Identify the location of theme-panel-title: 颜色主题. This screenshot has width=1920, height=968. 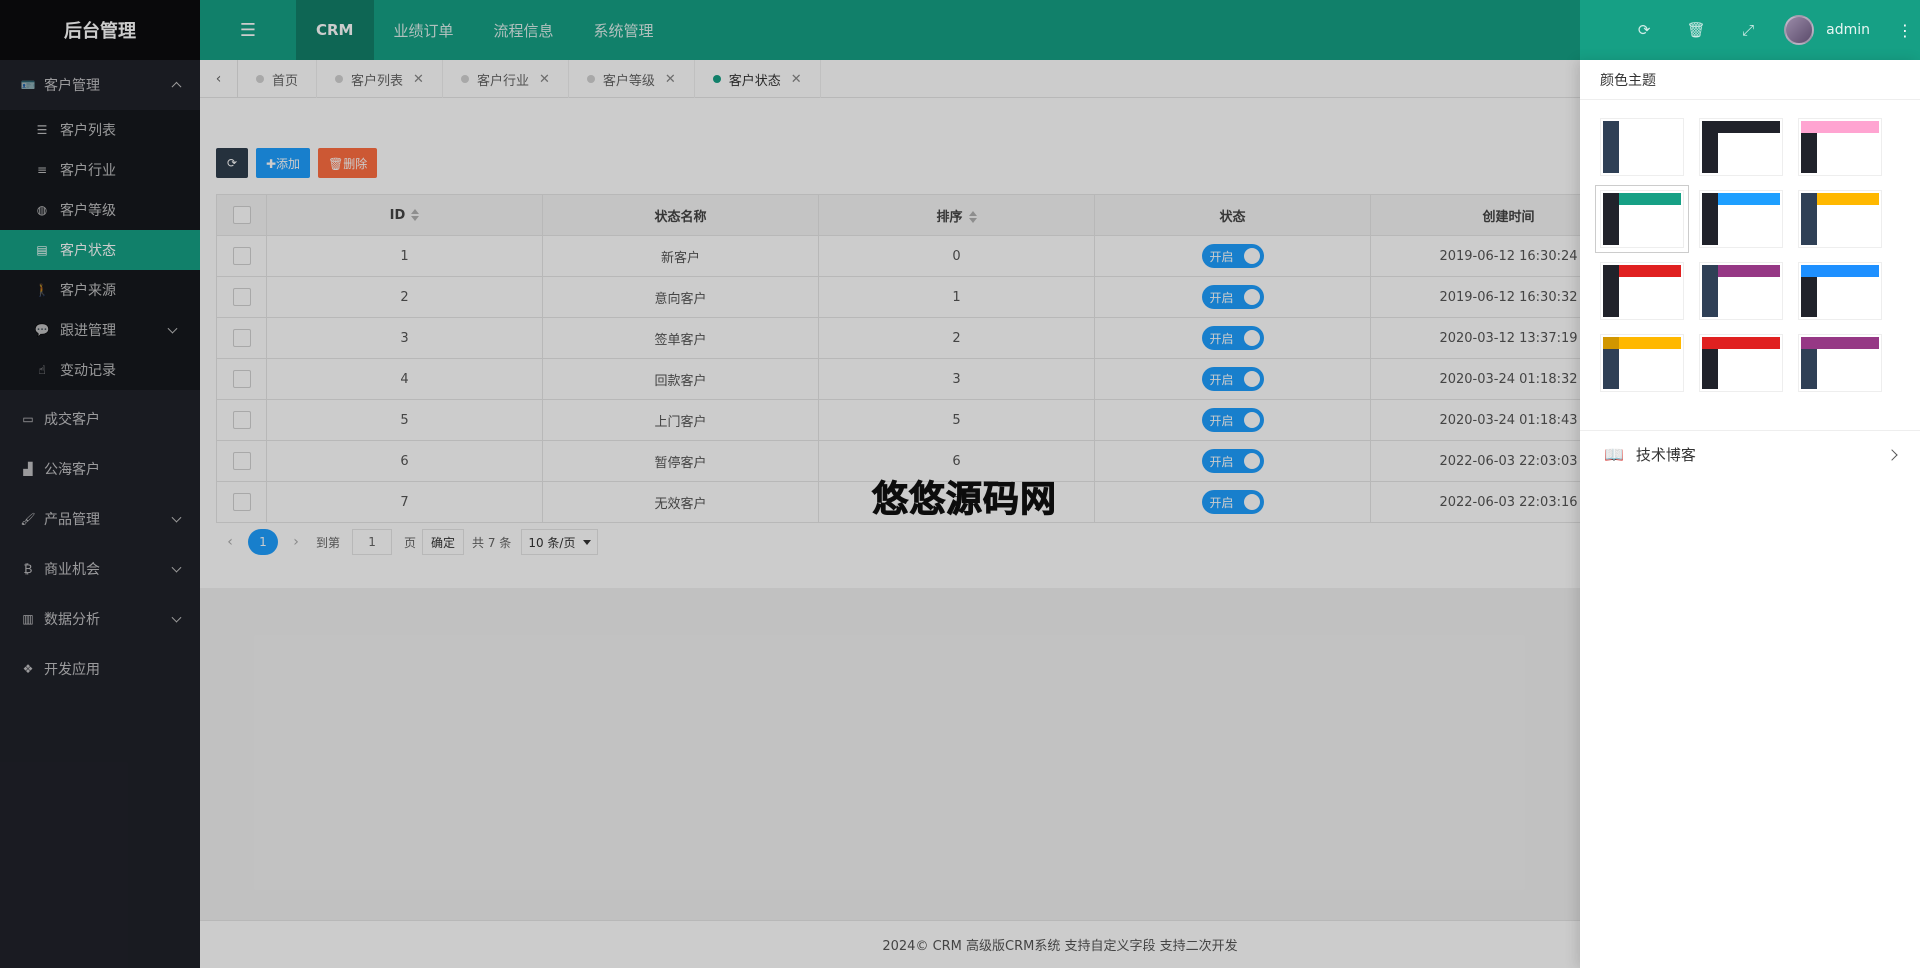
(1750, 80).